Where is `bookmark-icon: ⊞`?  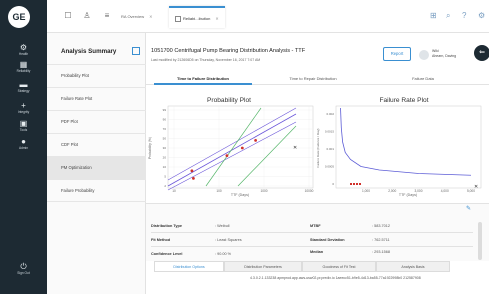
bookmark-icon: ⊞ is located at coordinates (433, 15).